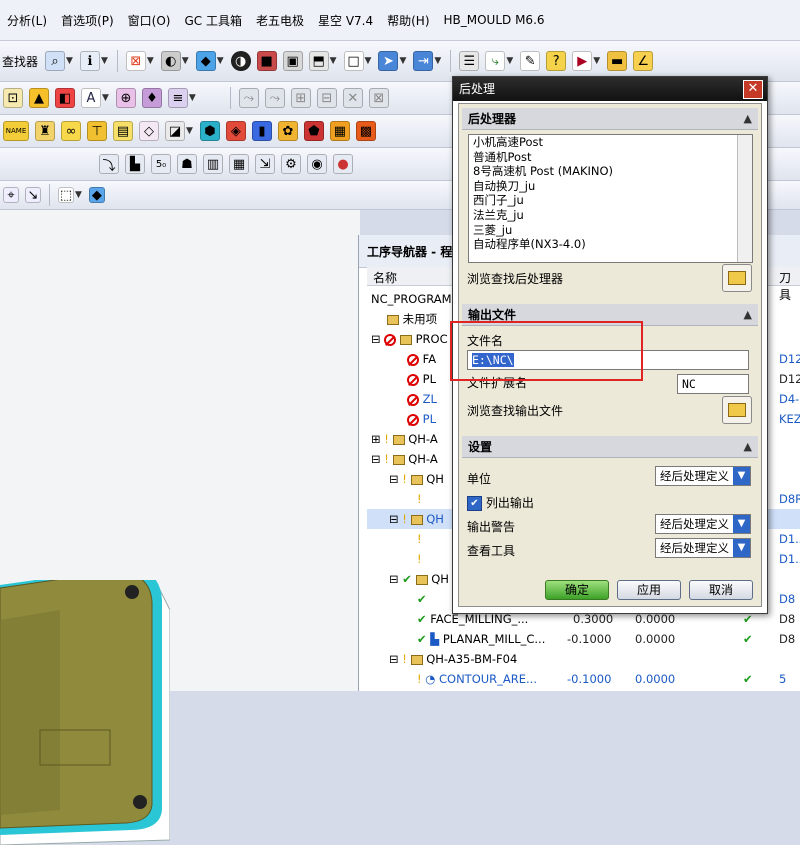  Describe the element at coordinates (291, 164) in the screenshot. I see `op-tool-icon: ⚙` at that location.